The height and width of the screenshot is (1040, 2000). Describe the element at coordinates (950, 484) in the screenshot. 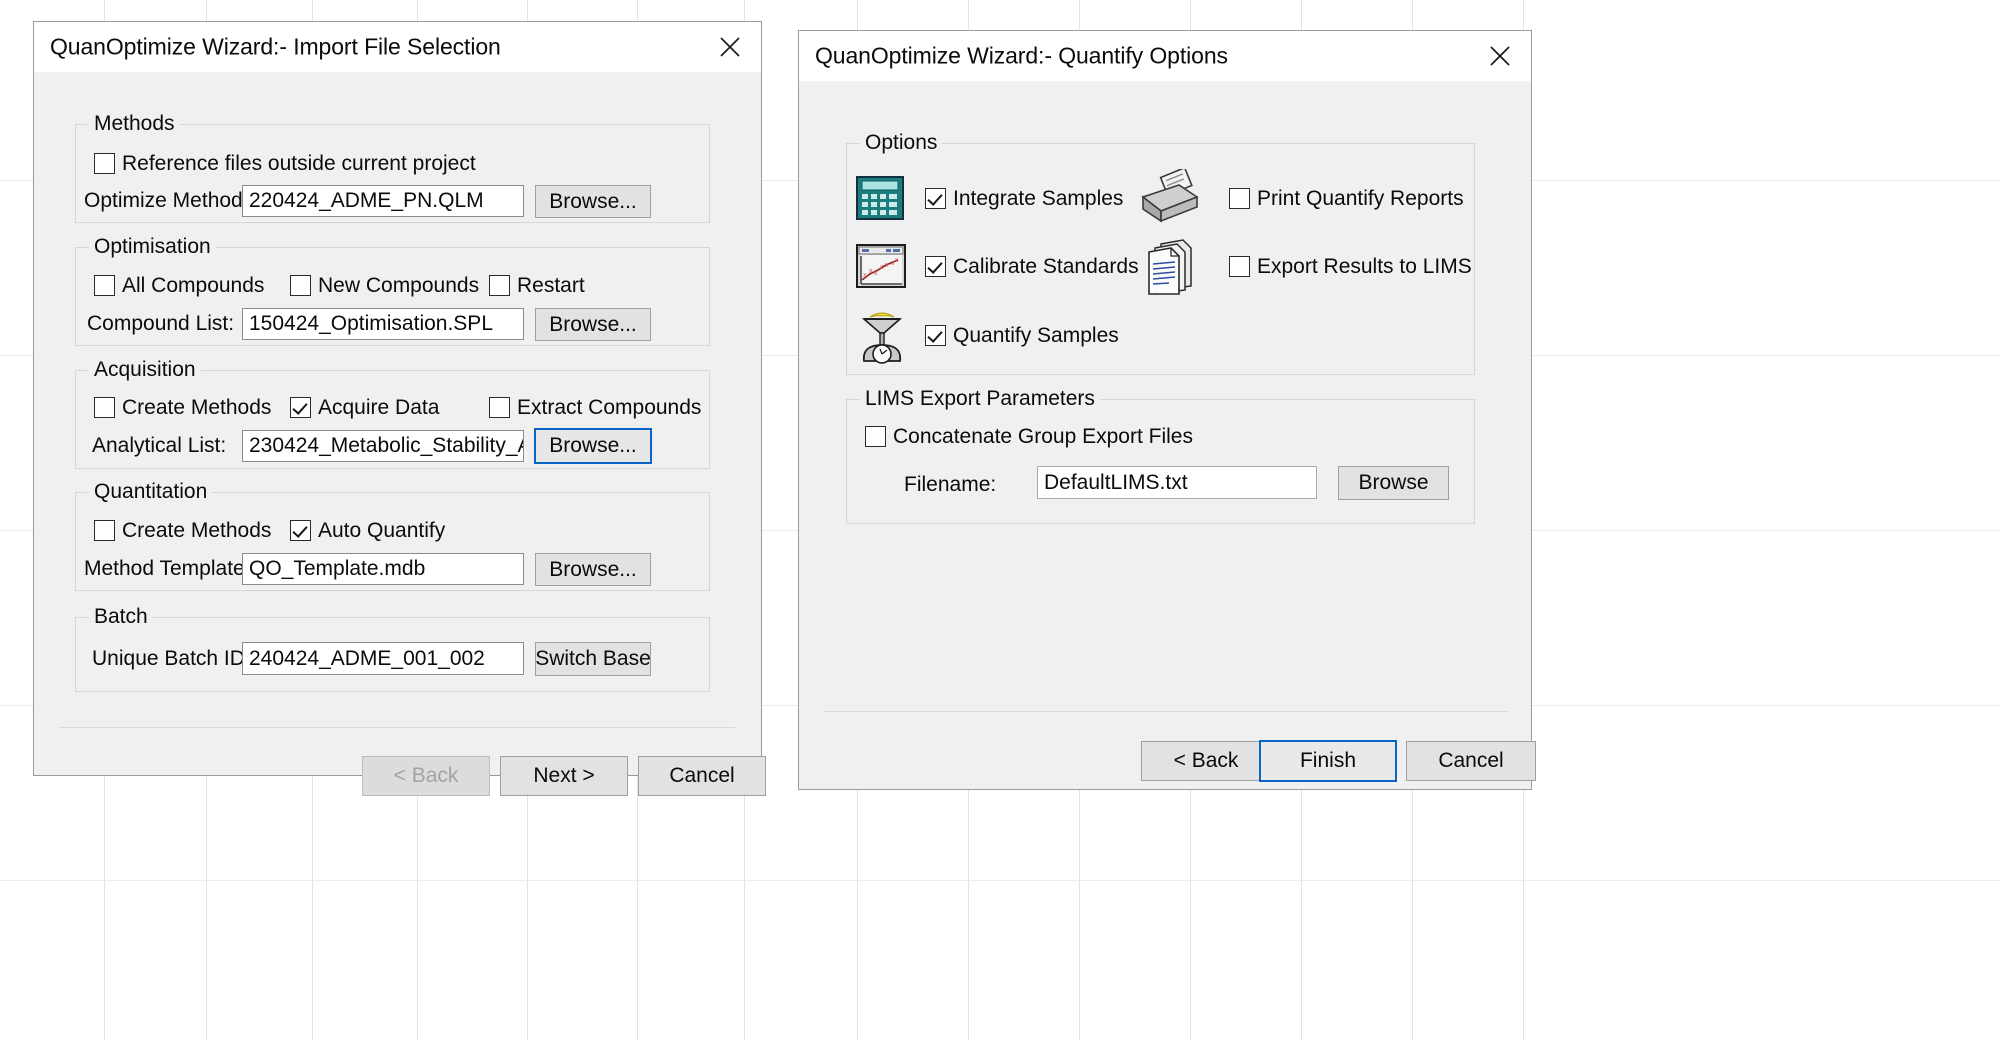

I see `filename-label: Filename:` at that location.